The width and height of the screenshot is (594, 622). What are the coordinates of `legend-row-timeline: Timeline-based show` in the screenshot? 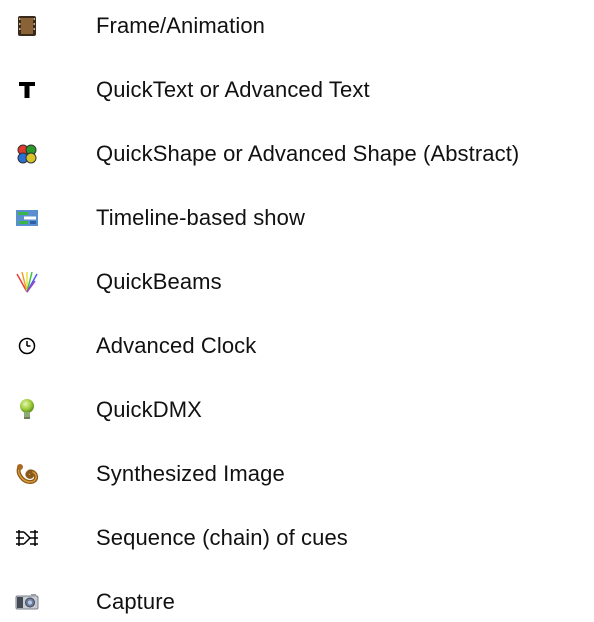 It's located at (297, 218).